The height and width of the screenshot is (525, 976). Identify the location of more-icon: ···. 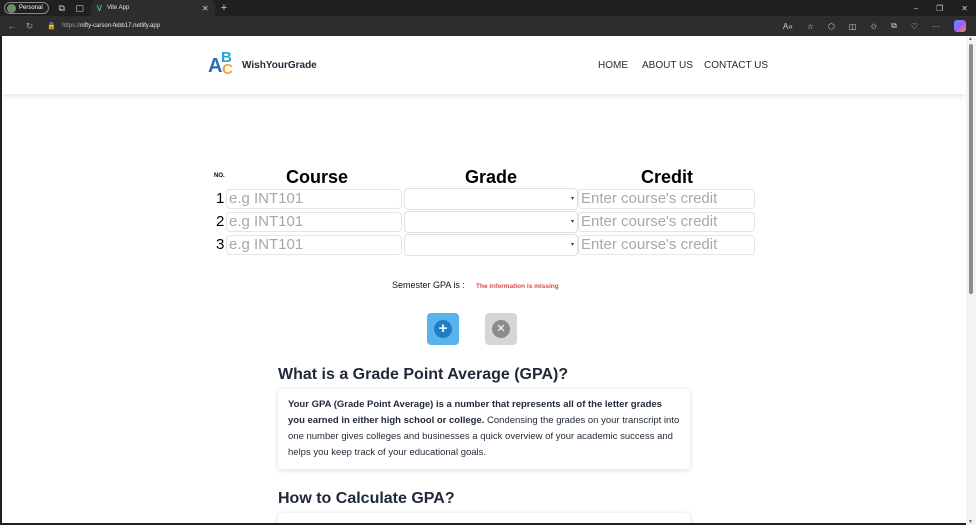
(936, 26).